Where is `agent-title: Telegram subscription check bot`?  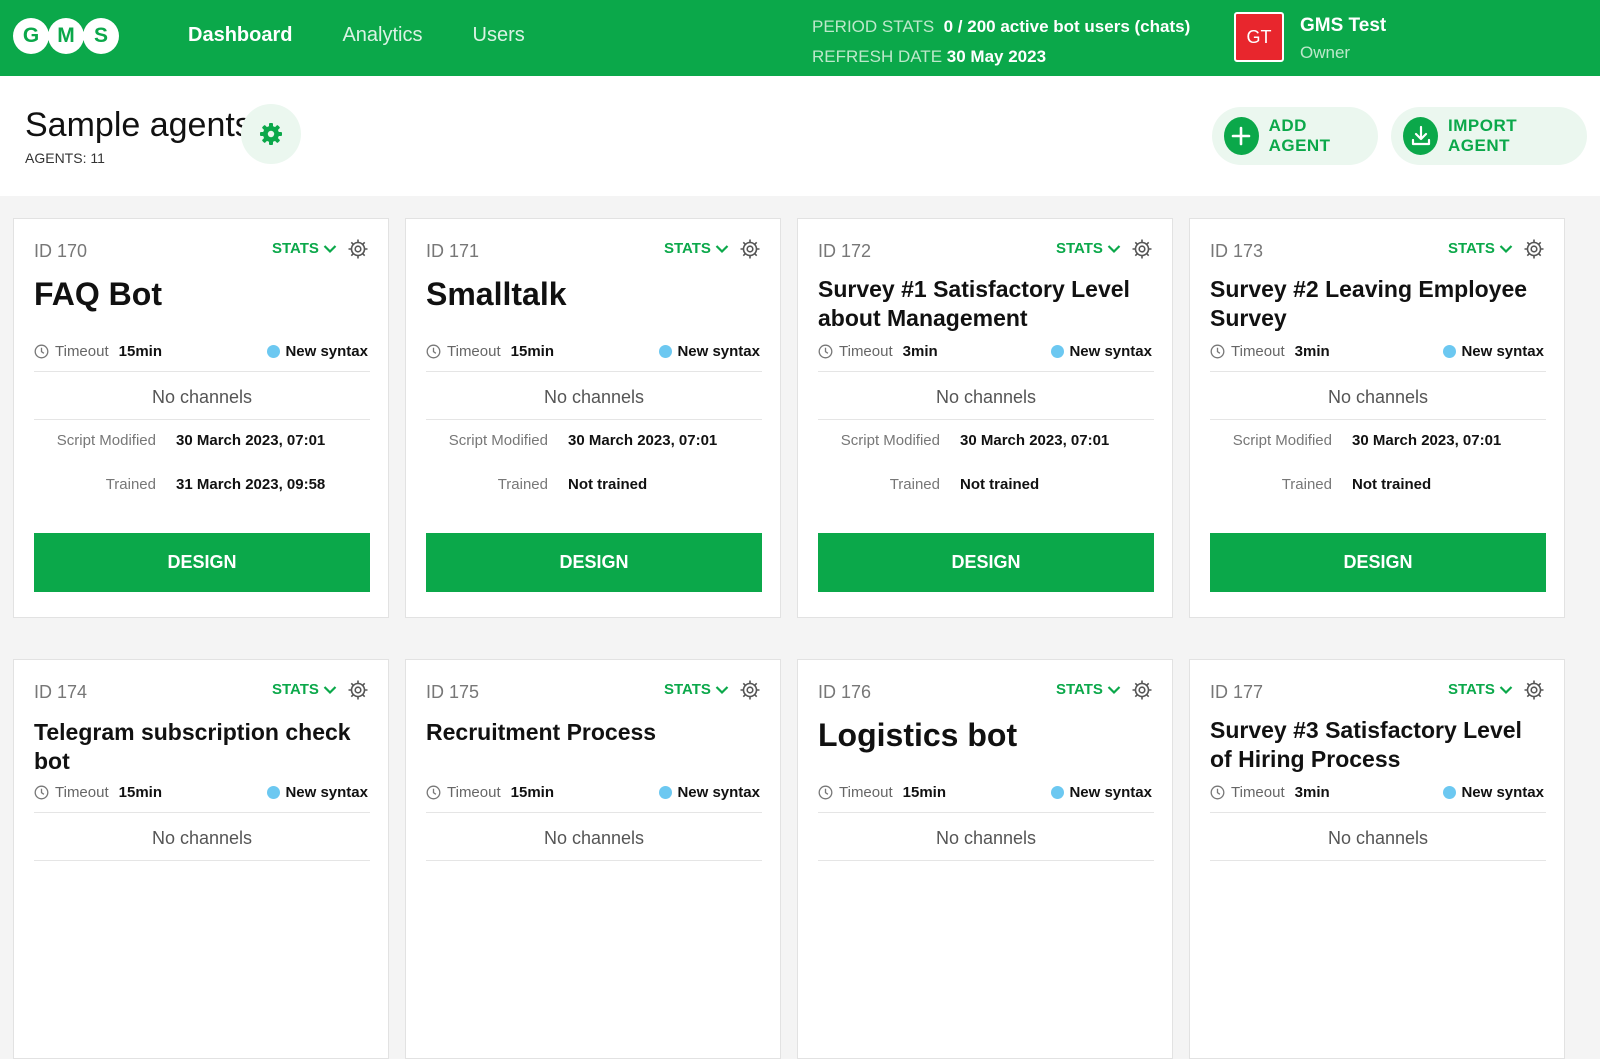 agent-title: Telegram subscription check bot is located at coordinates (192, 746).